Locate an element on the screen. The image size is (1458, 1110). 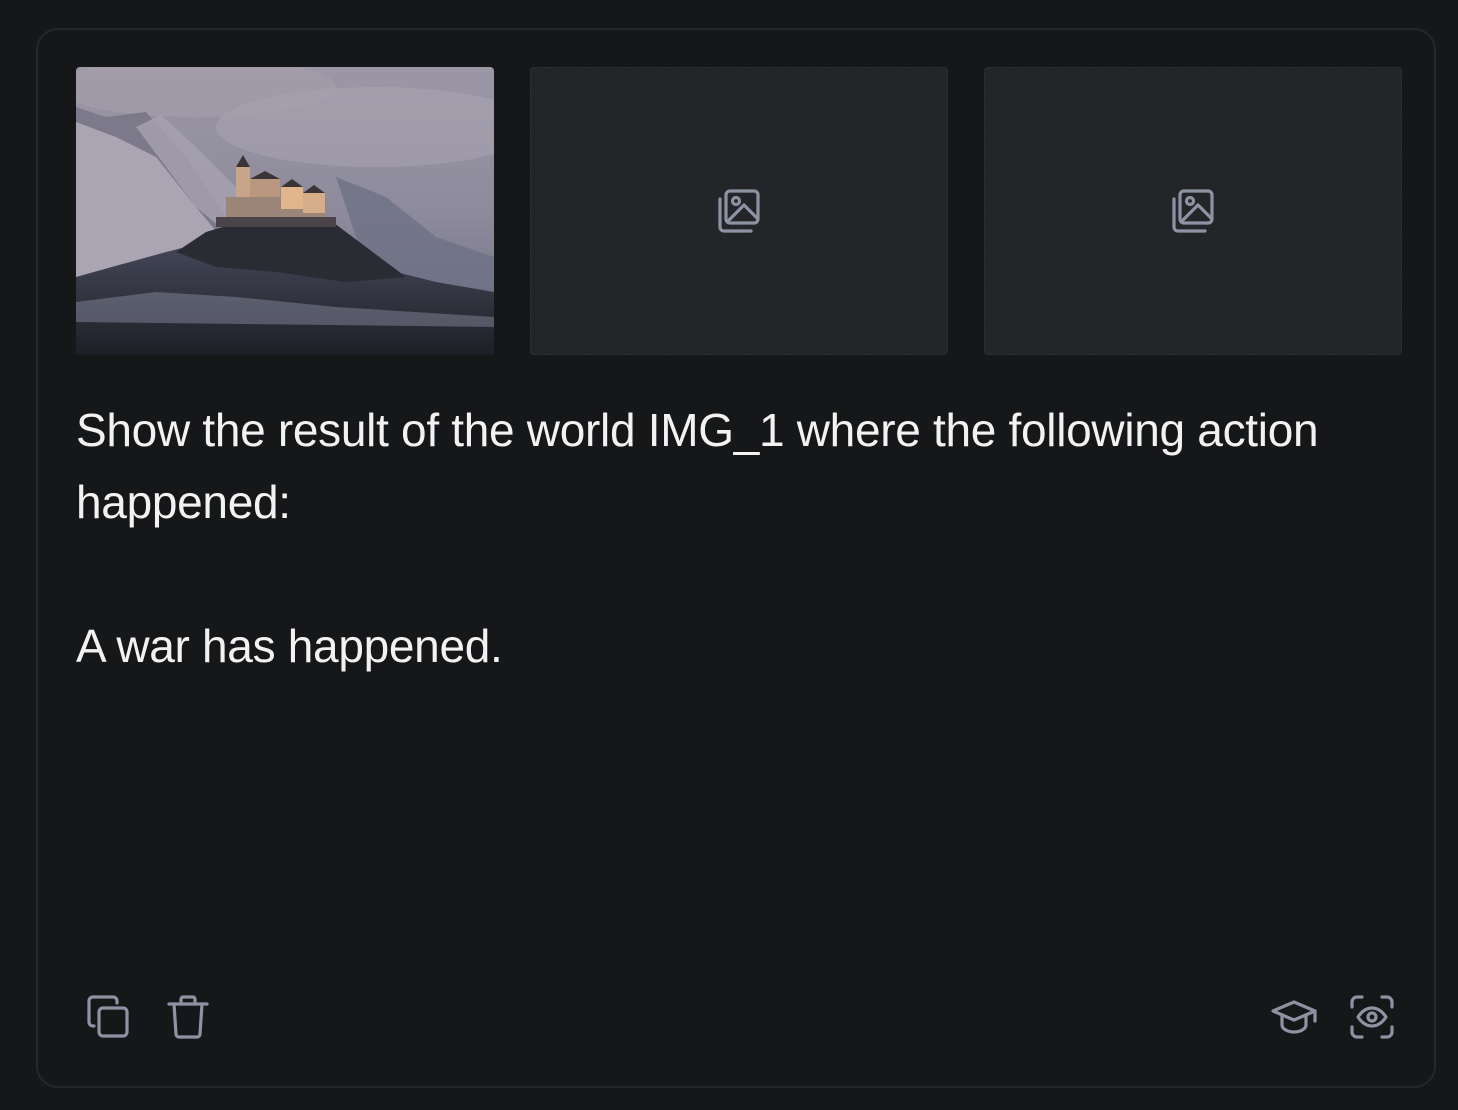
learn-button is located at coordinates (1294, 1017).